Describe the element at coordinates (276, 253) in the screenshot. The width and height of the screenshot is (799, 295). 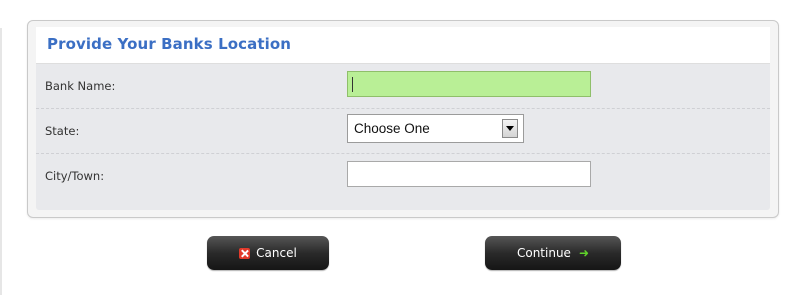
I see `cancel-button-label: Cancel` at that location.